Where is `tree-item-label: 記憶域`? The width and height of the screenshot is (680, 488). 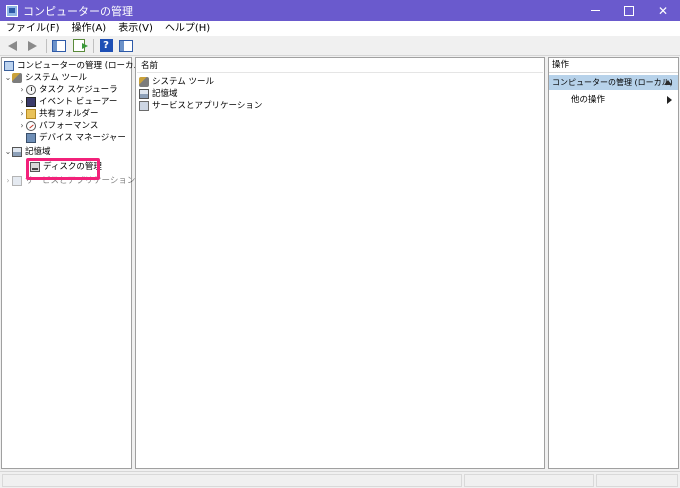 tree-item-label: 記憶域 is located at coordinates (38, 152).